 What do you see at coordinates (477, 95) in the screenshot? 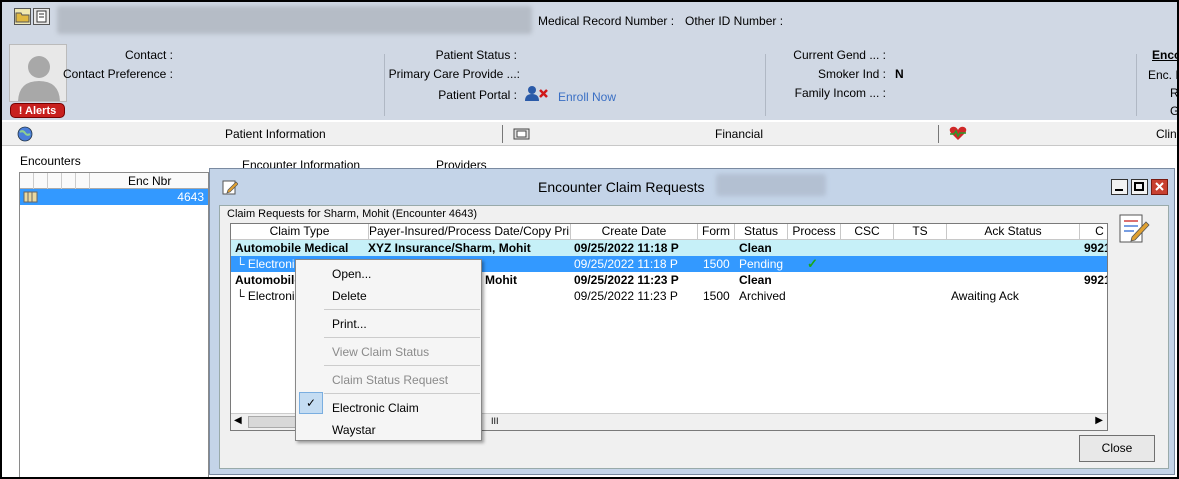
I see `patient-portal-label: Patient Portal :` at bounding box center [477, 95].